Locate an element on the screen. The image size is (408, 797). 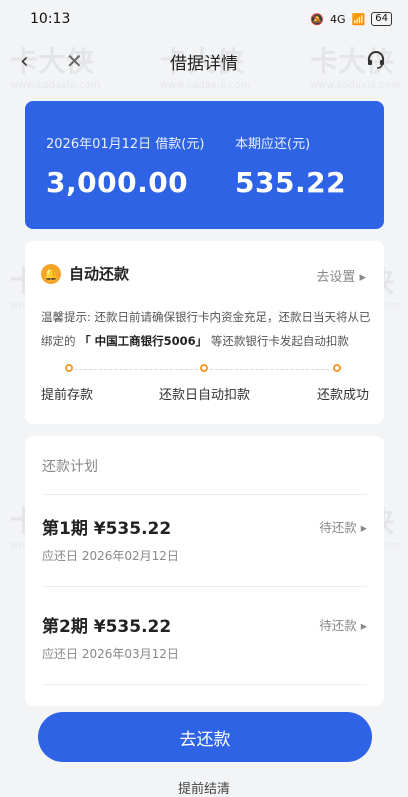
installment-row: 第2期 ¥535.22 待还款 ▸ 应还日 2026年03月12日 is located at coordinates (204, 637).